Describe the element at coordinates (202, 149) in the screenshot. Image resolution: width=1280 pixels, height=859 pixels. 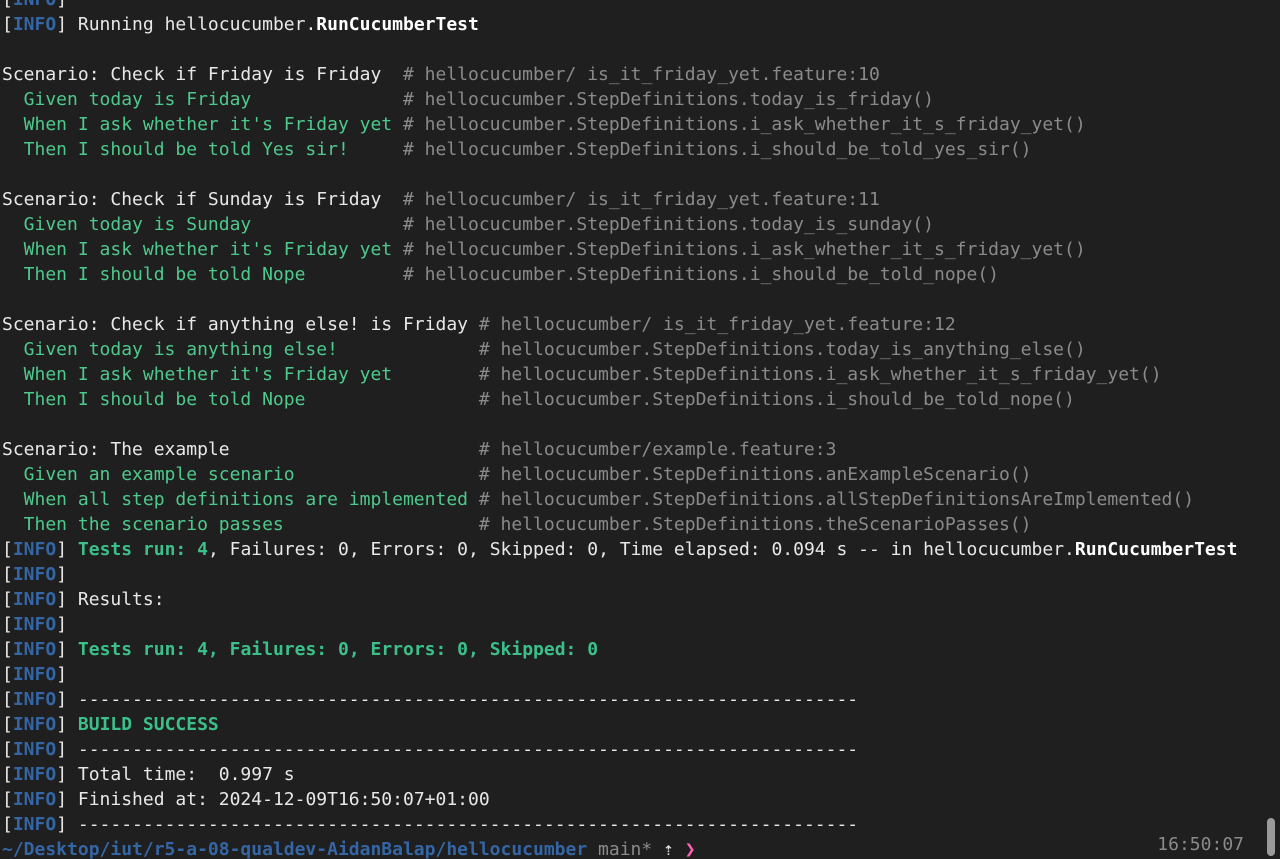
I see `terminal-text: Then I should be told Yes sir!` at that location.